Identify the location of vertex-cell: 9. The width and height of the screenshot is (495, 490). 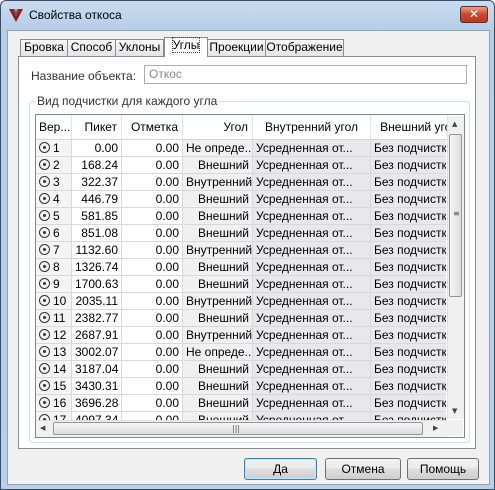
(54, 284).